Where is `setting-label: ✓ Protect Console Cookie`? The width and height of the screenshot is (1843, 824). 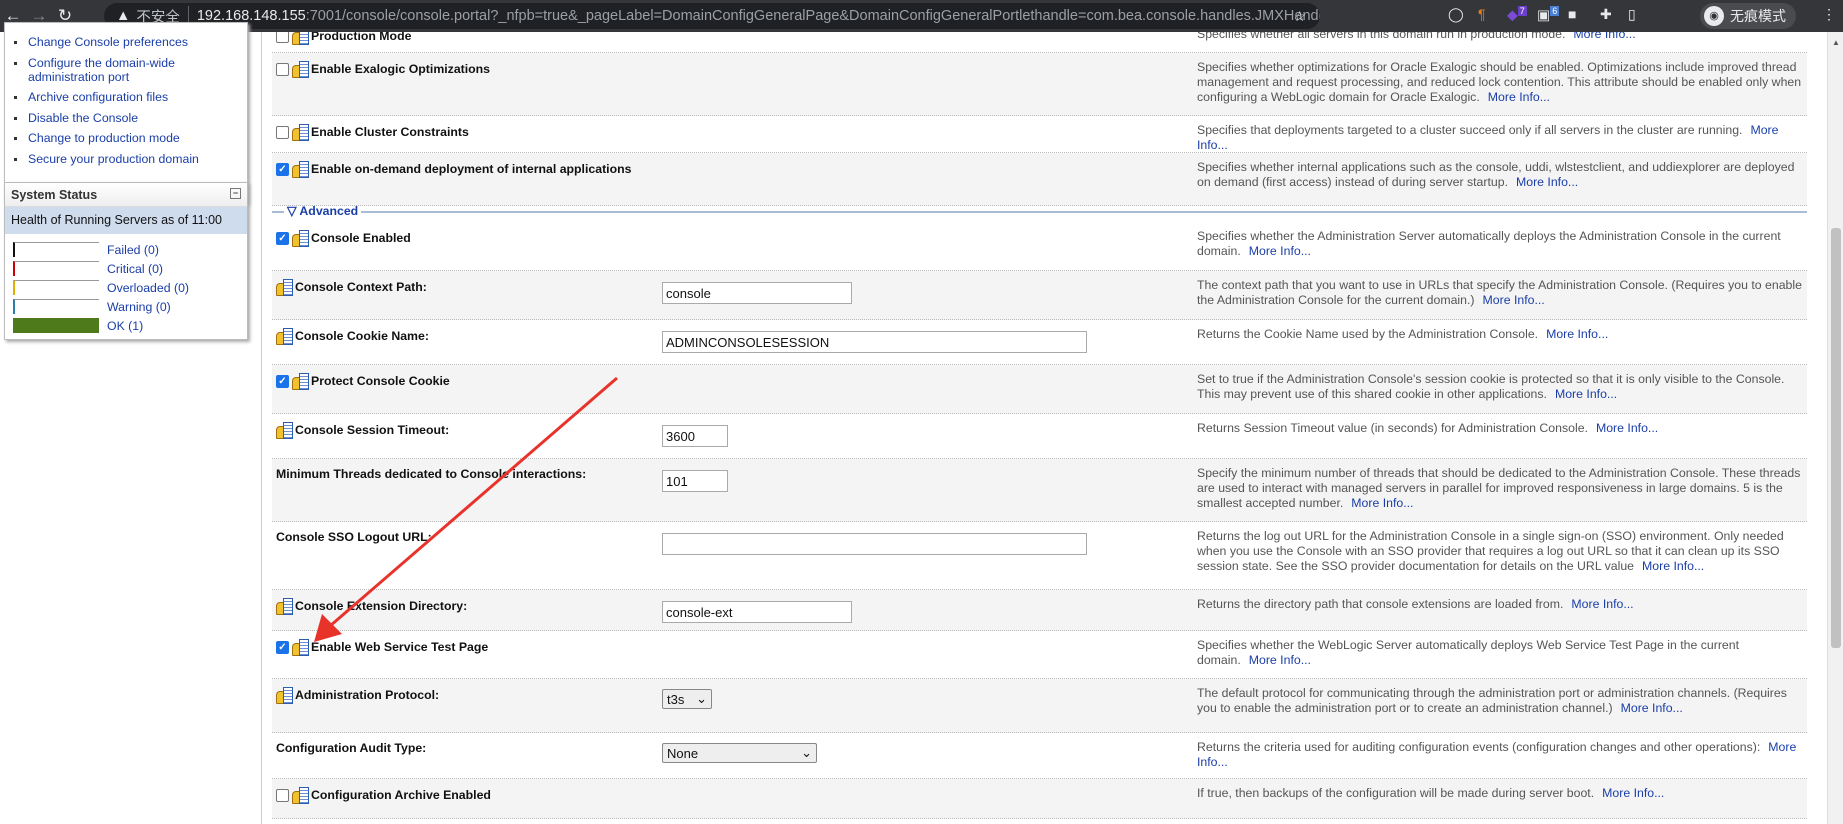 setting-label: ✓ Protect Console Cookie is located at coordinates (363, 381).